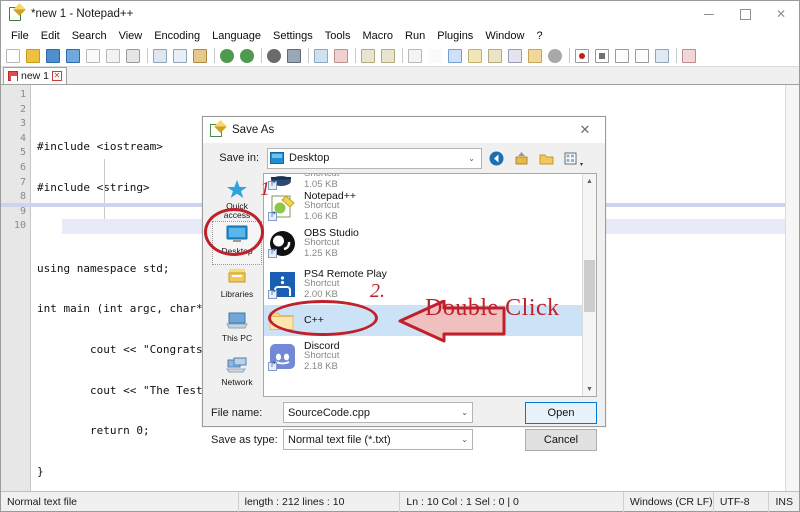 This screenshot has width=800, height=512. Describe the element at coordinates (13, 56) in the screenshot. I see `new-file-icon` at that location.